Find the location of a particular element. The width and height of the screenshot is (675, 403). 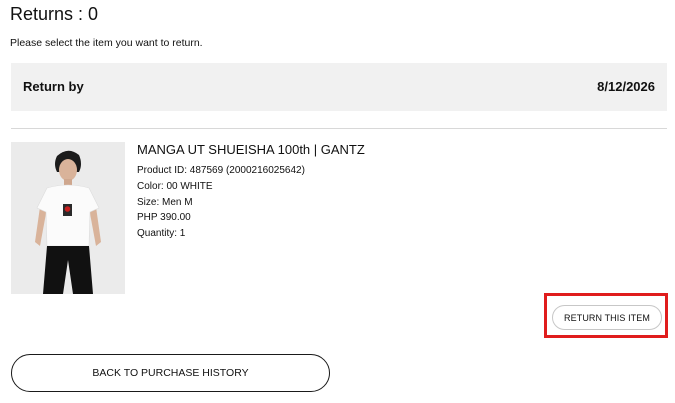

return-by-panel: Return by 8/12/2026 is located at coordinates (339, 87).